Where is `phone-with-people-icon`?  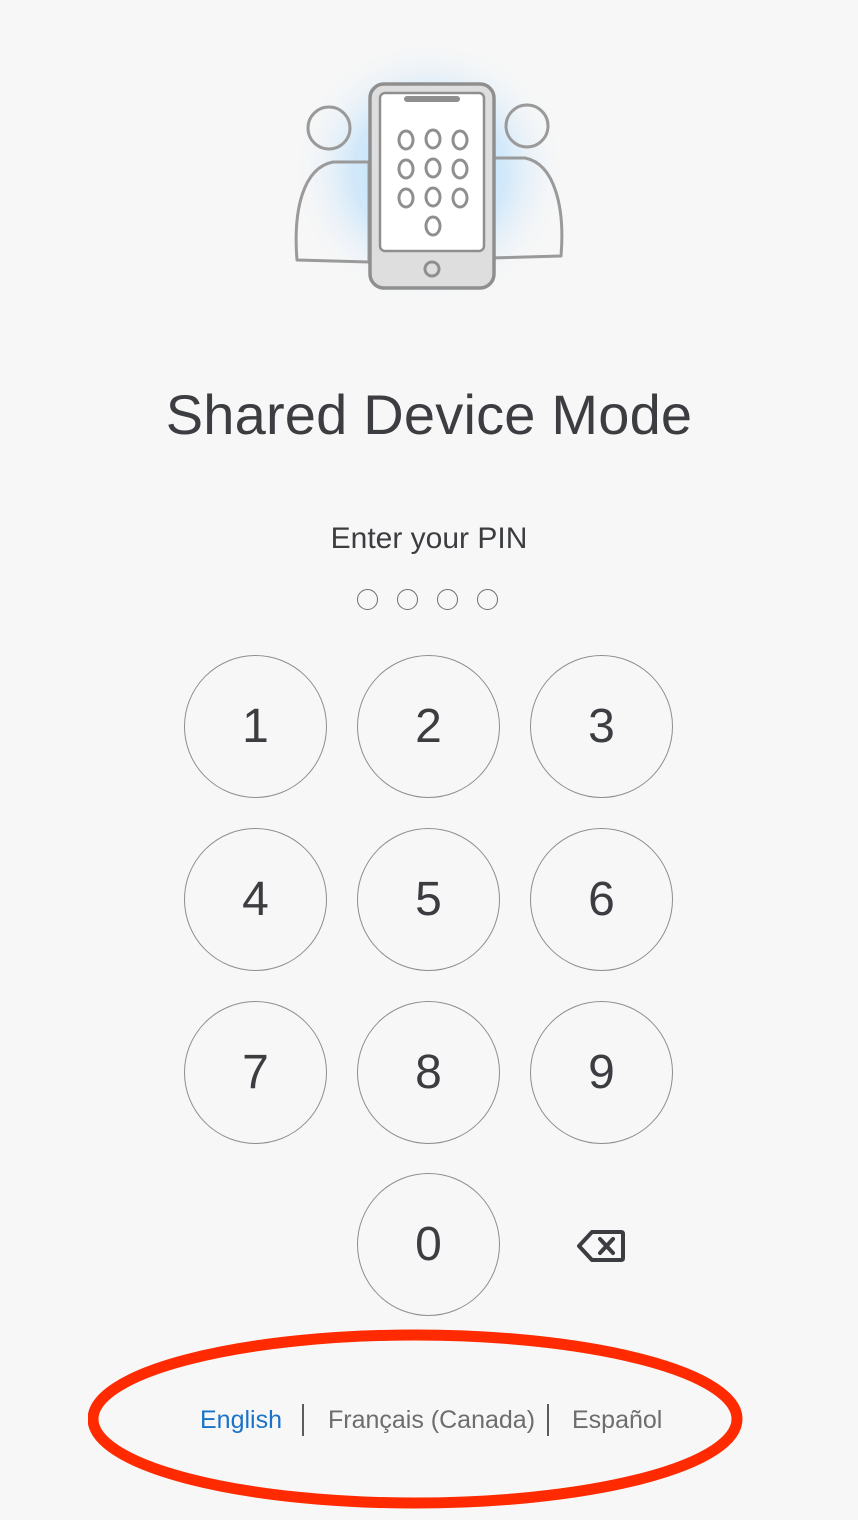
phone-with-people-icon is located at coordinates (429, 178).